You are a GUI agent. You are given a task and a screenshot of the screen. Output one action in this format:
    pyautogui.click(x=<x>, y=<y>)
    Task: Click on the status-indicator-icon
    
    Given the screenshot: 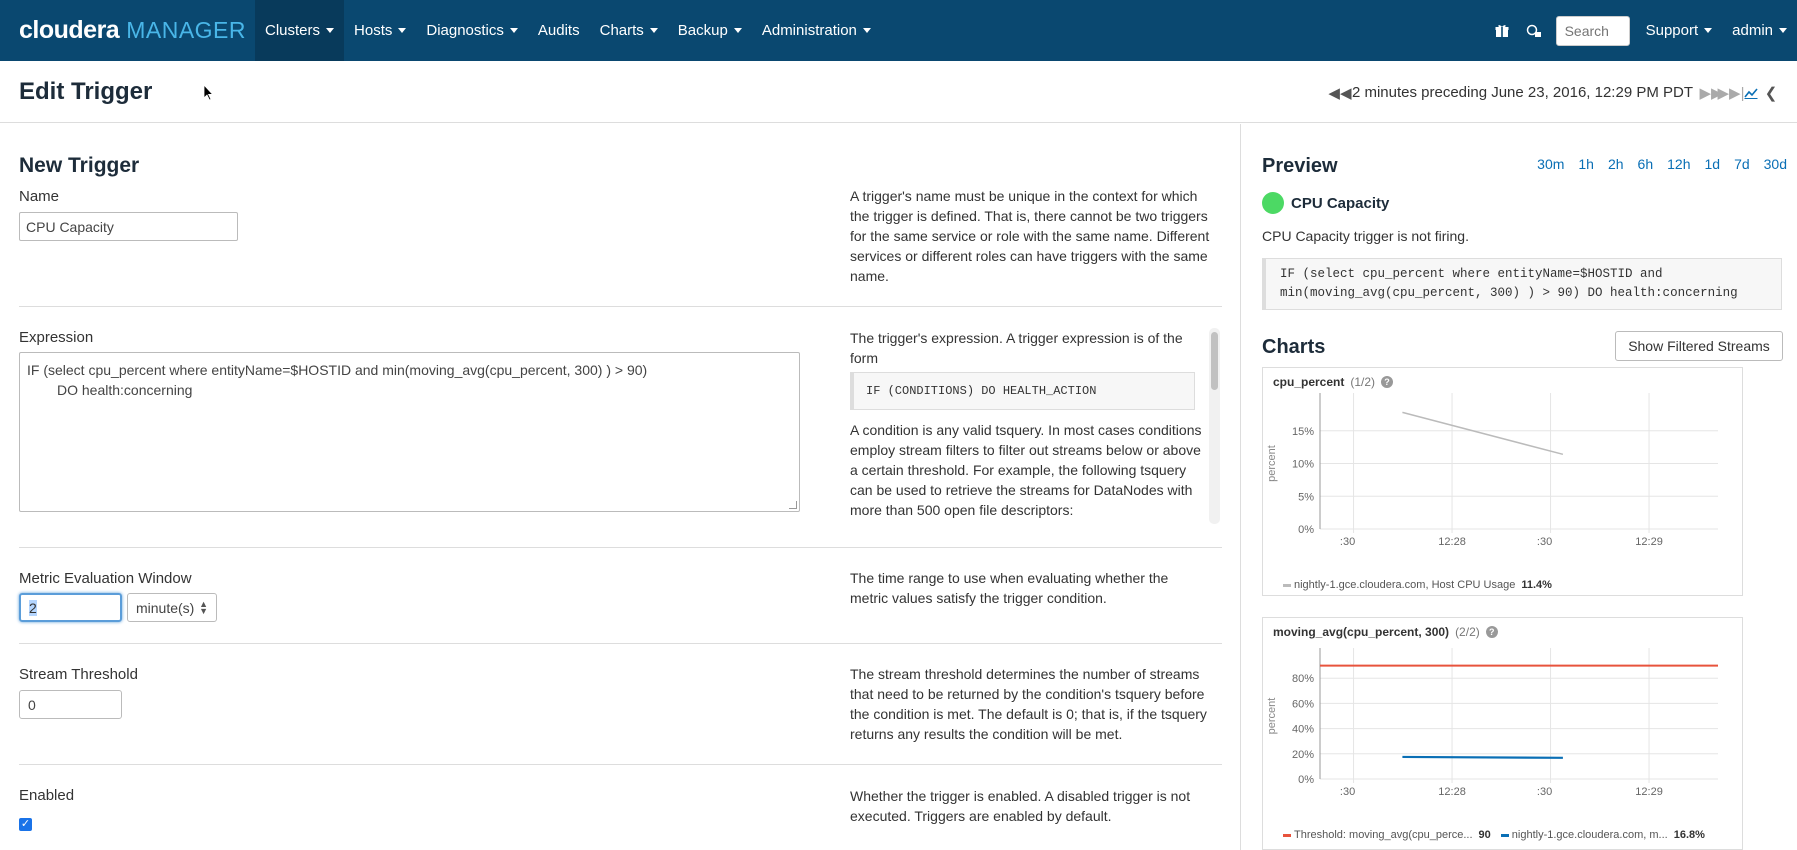 What is the action you would take?
    pyautogui.click(x=1273, y=203)
    